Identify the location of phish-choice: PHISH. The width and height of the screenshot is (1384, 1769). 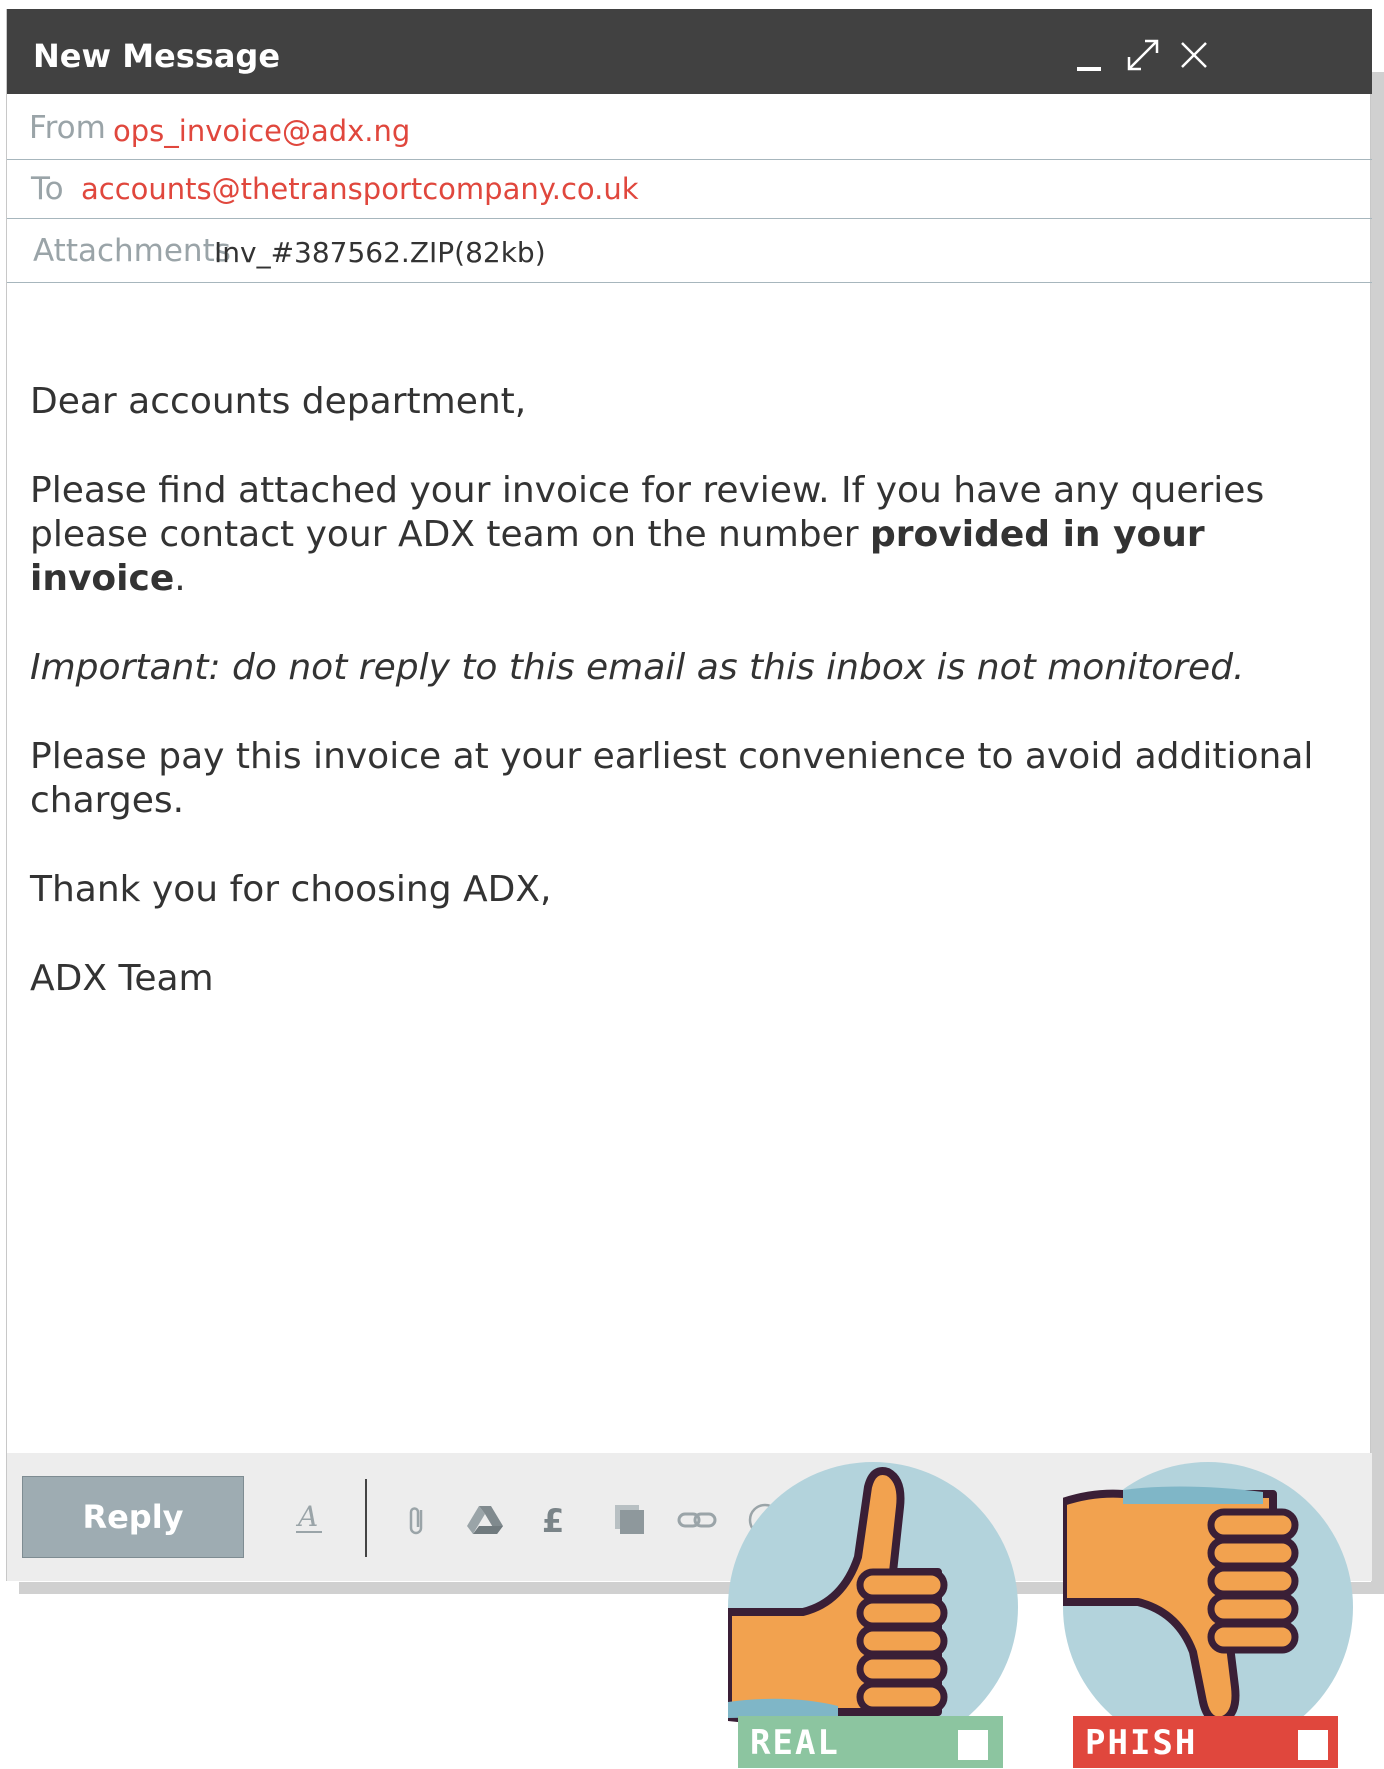
(1206, 1615).